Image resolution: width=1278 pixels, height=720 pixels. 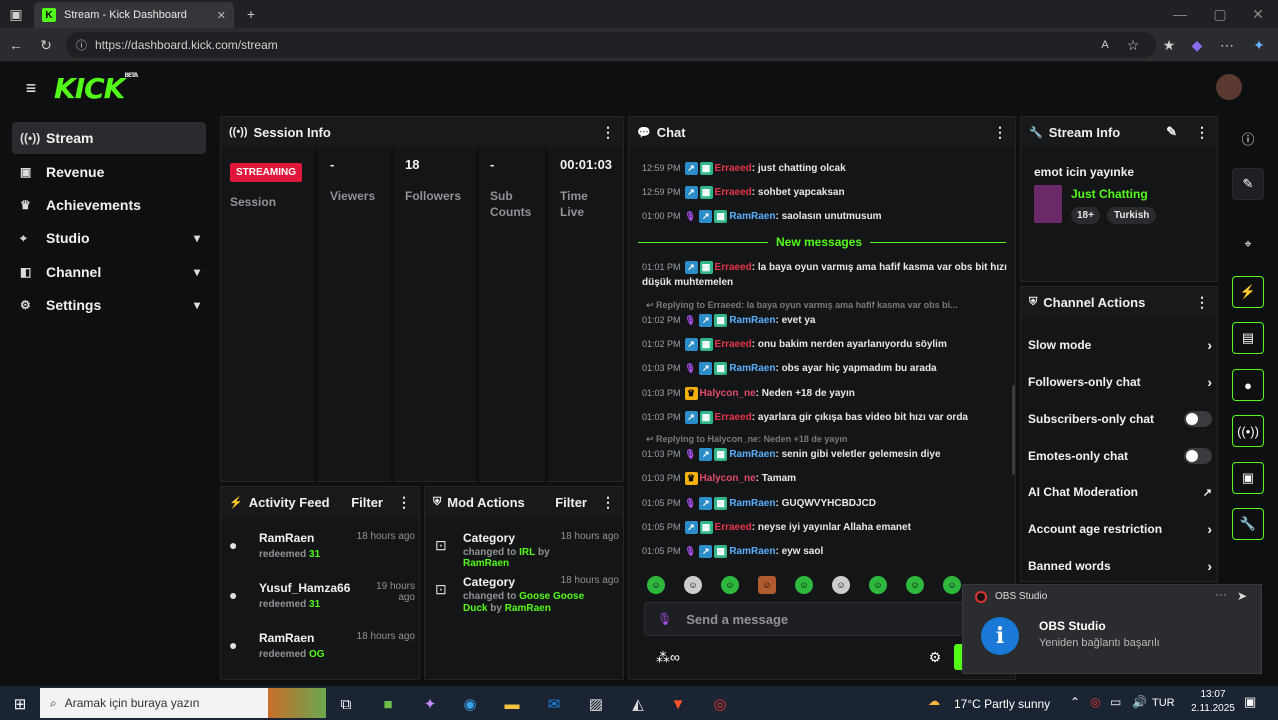 What do you see at coordinates (1132, 215) in the screenshot?
I see `tag-pill: Turkish` at bounding box center [1132, 215].